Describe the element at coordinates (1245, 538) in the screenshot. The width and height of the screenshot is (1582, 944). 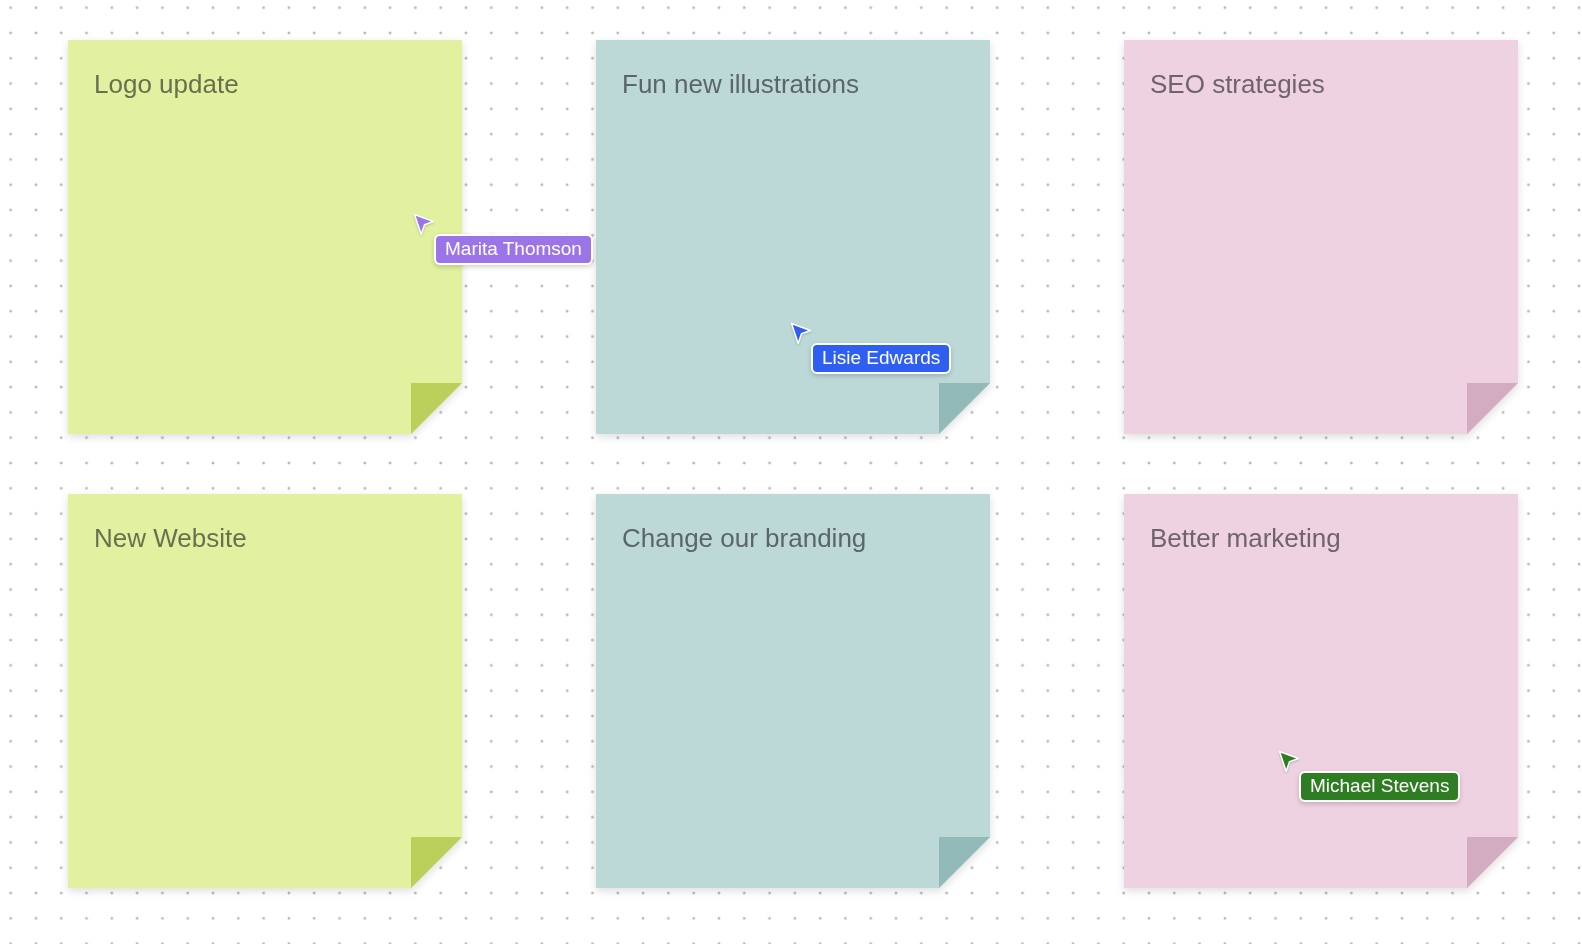
I see `note-title: Better marketing` at that location.